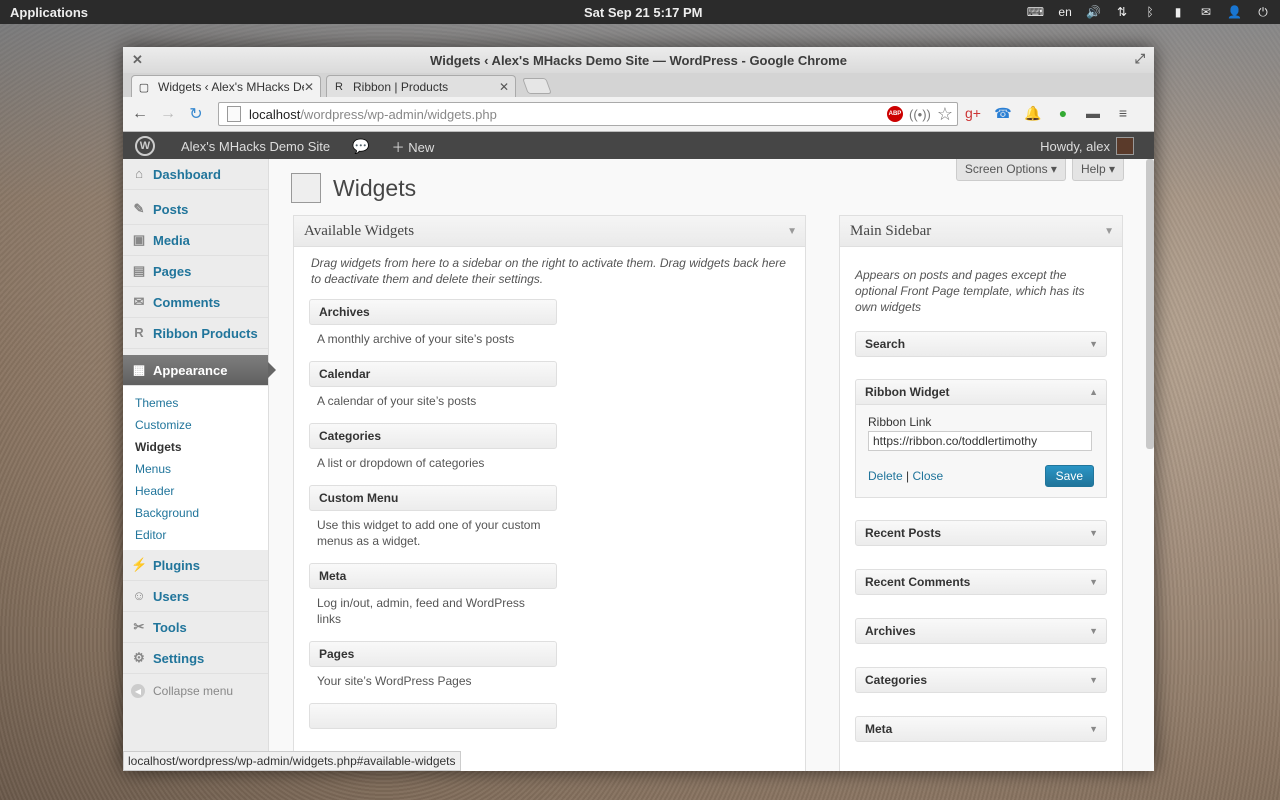 The height and width of the screenshot is (800, 1280). What do you see at coordinates (201, 447) in the screenshot?
I see `submenu-widgets: Widgets` at bounding box center [201, 447].